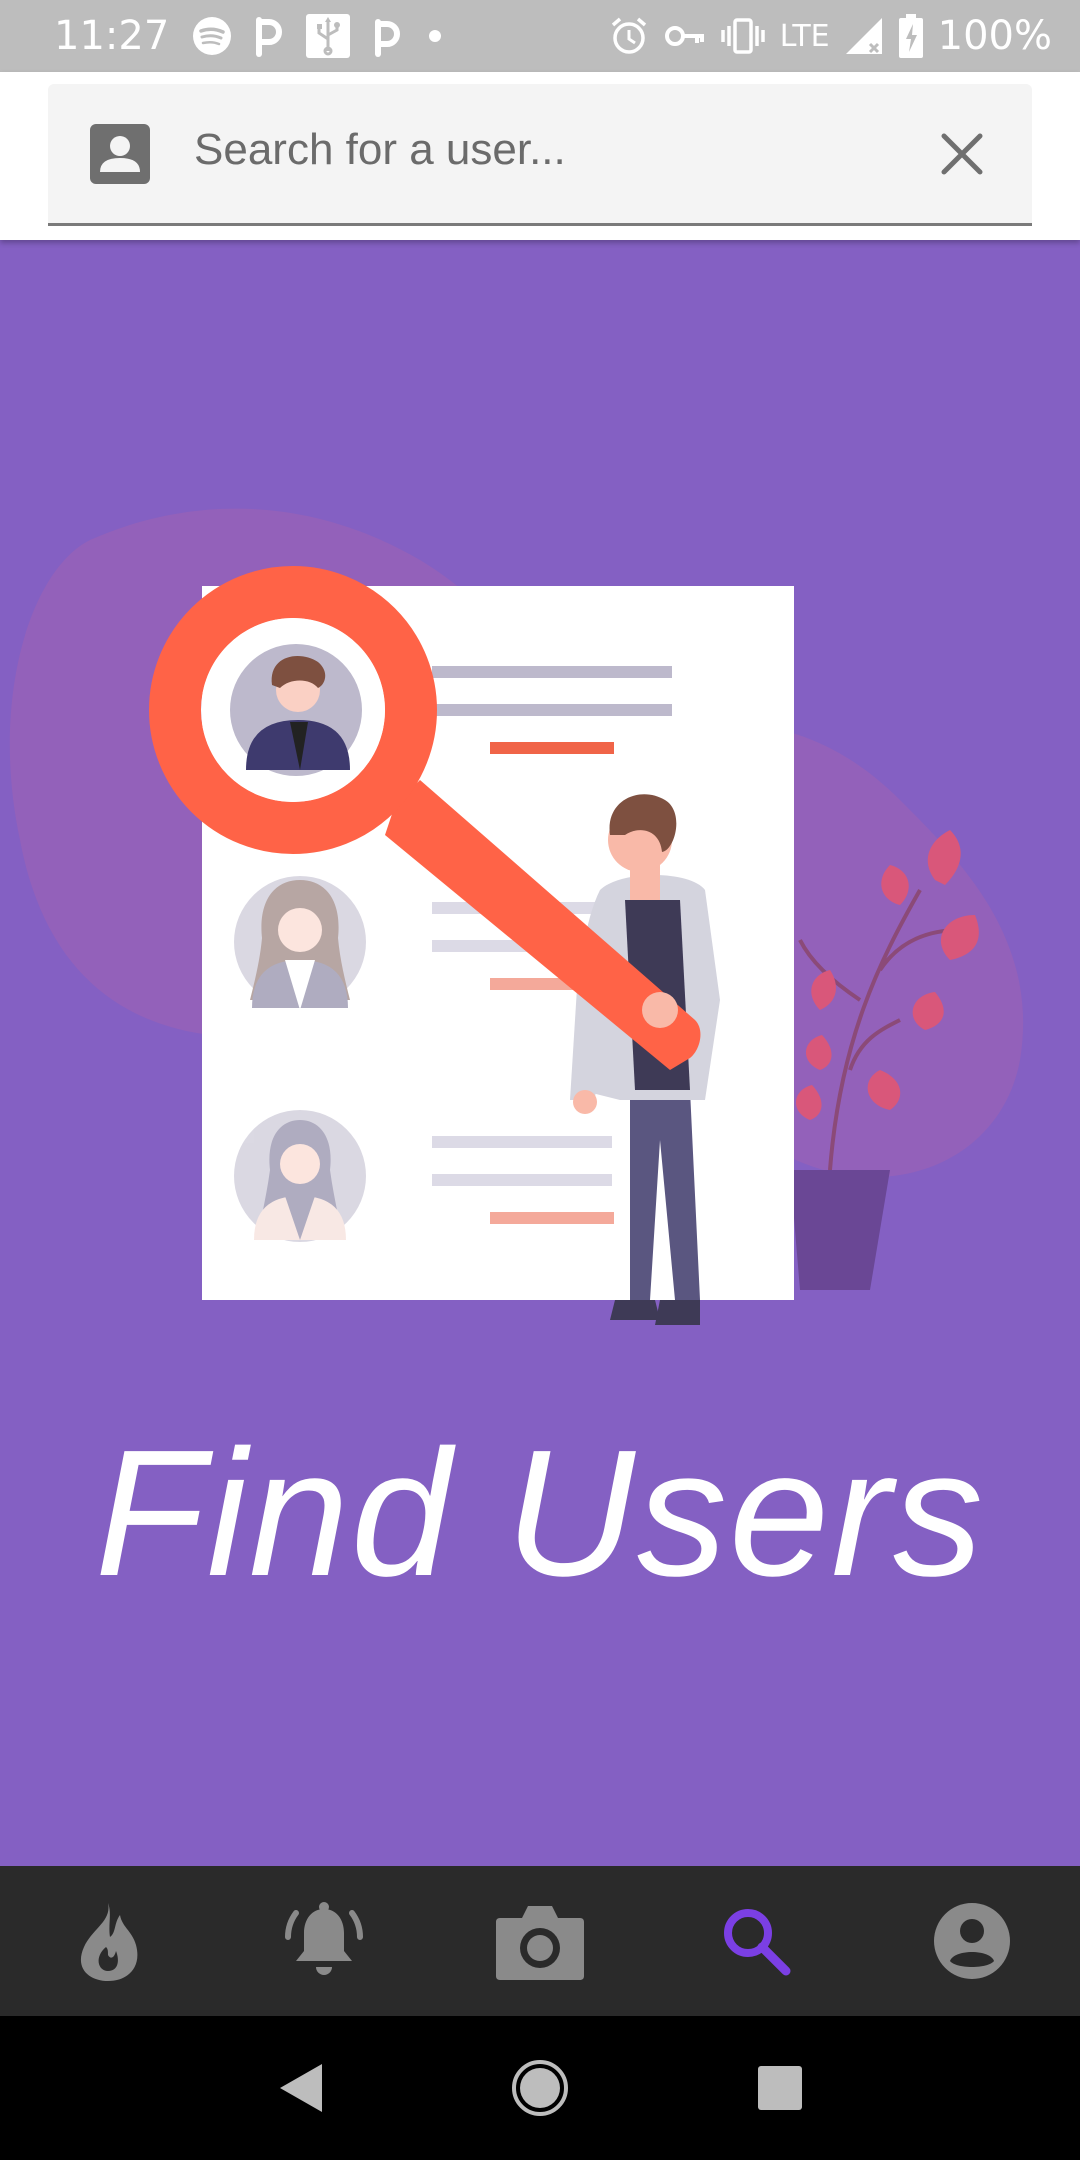  What do you see at coordinates (540, 36) in the screenshot?
I see `status-bar: 11:27 LTE 100%` at bounding box center [540, 36].